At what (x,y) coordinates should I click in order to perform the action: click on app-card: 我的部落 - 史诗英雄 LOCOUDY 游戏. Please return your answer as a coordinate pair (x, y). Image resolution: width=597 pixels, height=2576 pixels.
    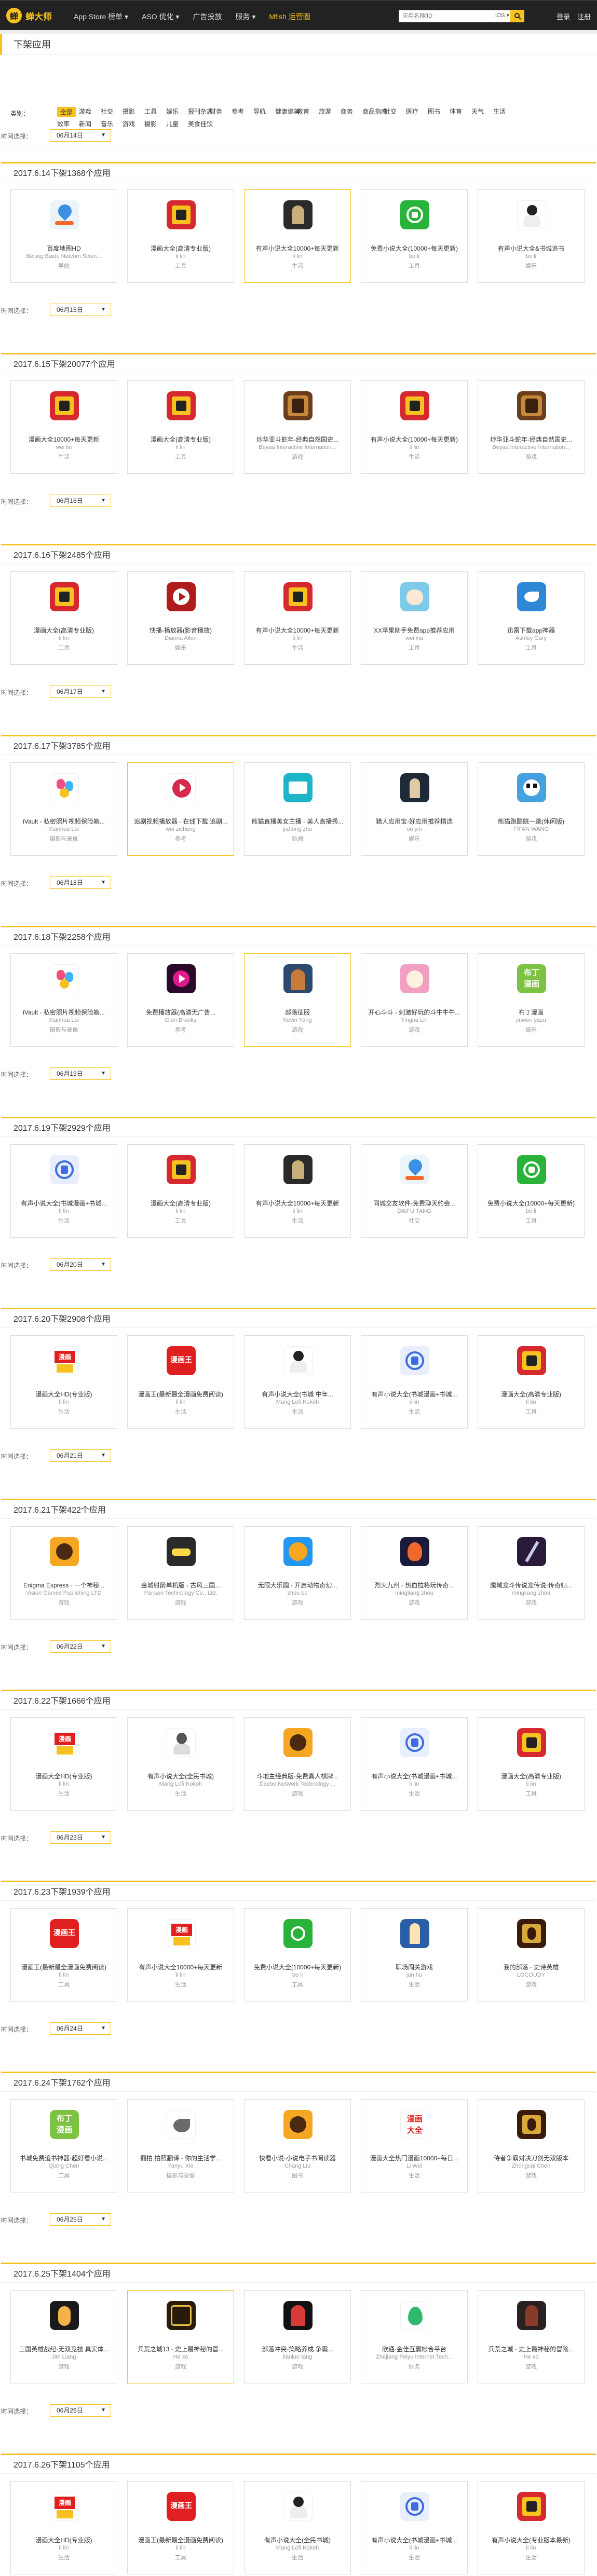
    Looking at the image, I should click on (531, 1955).